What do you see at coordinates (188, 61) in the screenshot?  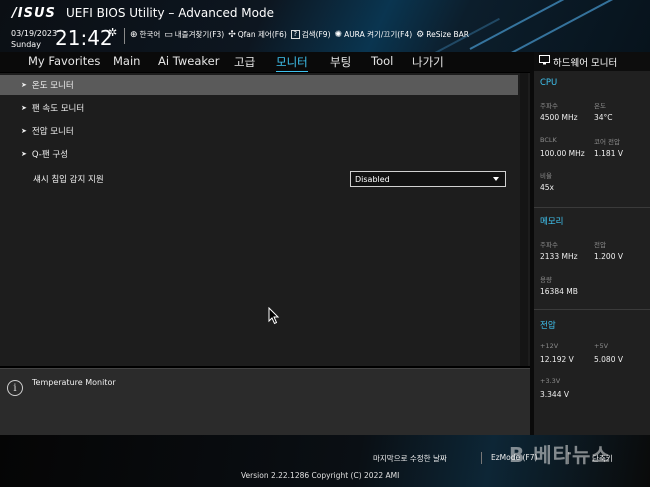 I see `tab-ai-tweaker: Ai Tweaker` at bounding box center [188, 61].